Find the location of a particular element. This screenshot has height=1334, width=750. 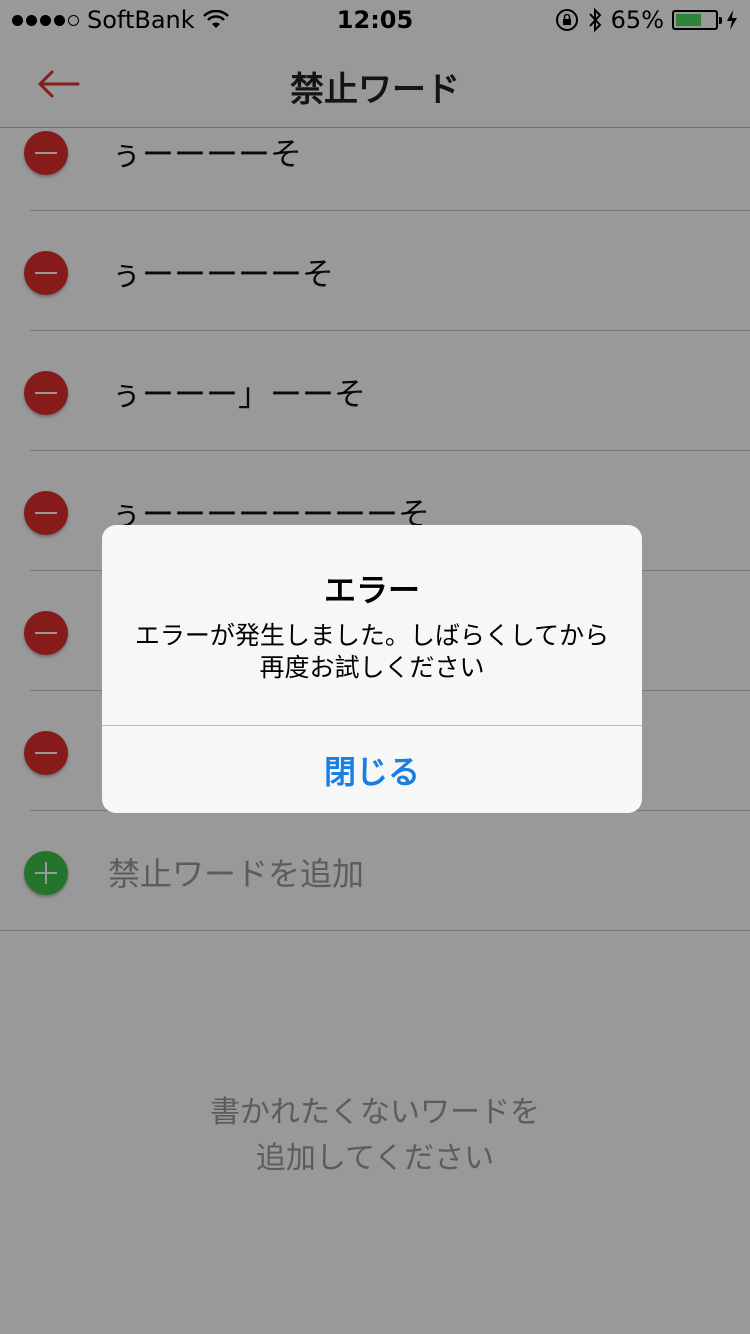

close-button: 閉じる is located at coordinates (372, 769).